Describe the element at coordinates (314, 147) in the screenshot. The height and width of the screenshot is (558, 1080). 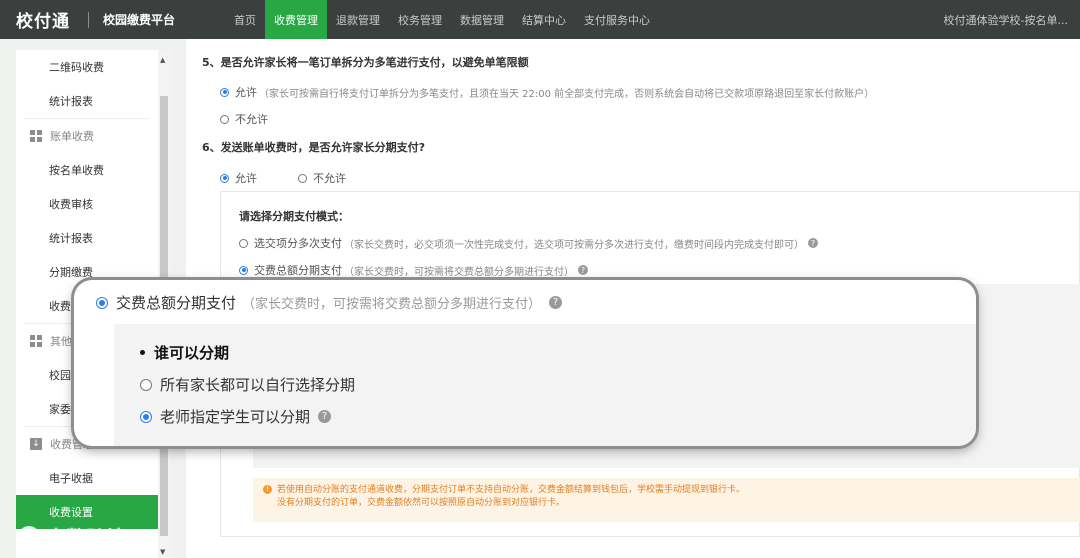
I see `question-6-title: 6、发送账单收费时，是否允许家长分期支付?` at that location.